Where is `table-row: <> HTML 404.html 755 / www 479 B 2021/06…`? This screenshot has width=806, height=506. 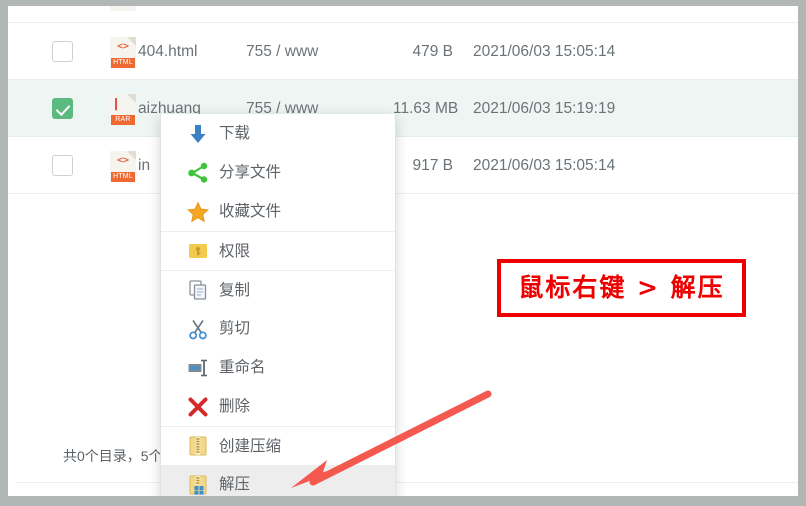 table-row: <> HTML 404.html 755 / www 479 B 2021/06… is located at coordinates (403, 51).